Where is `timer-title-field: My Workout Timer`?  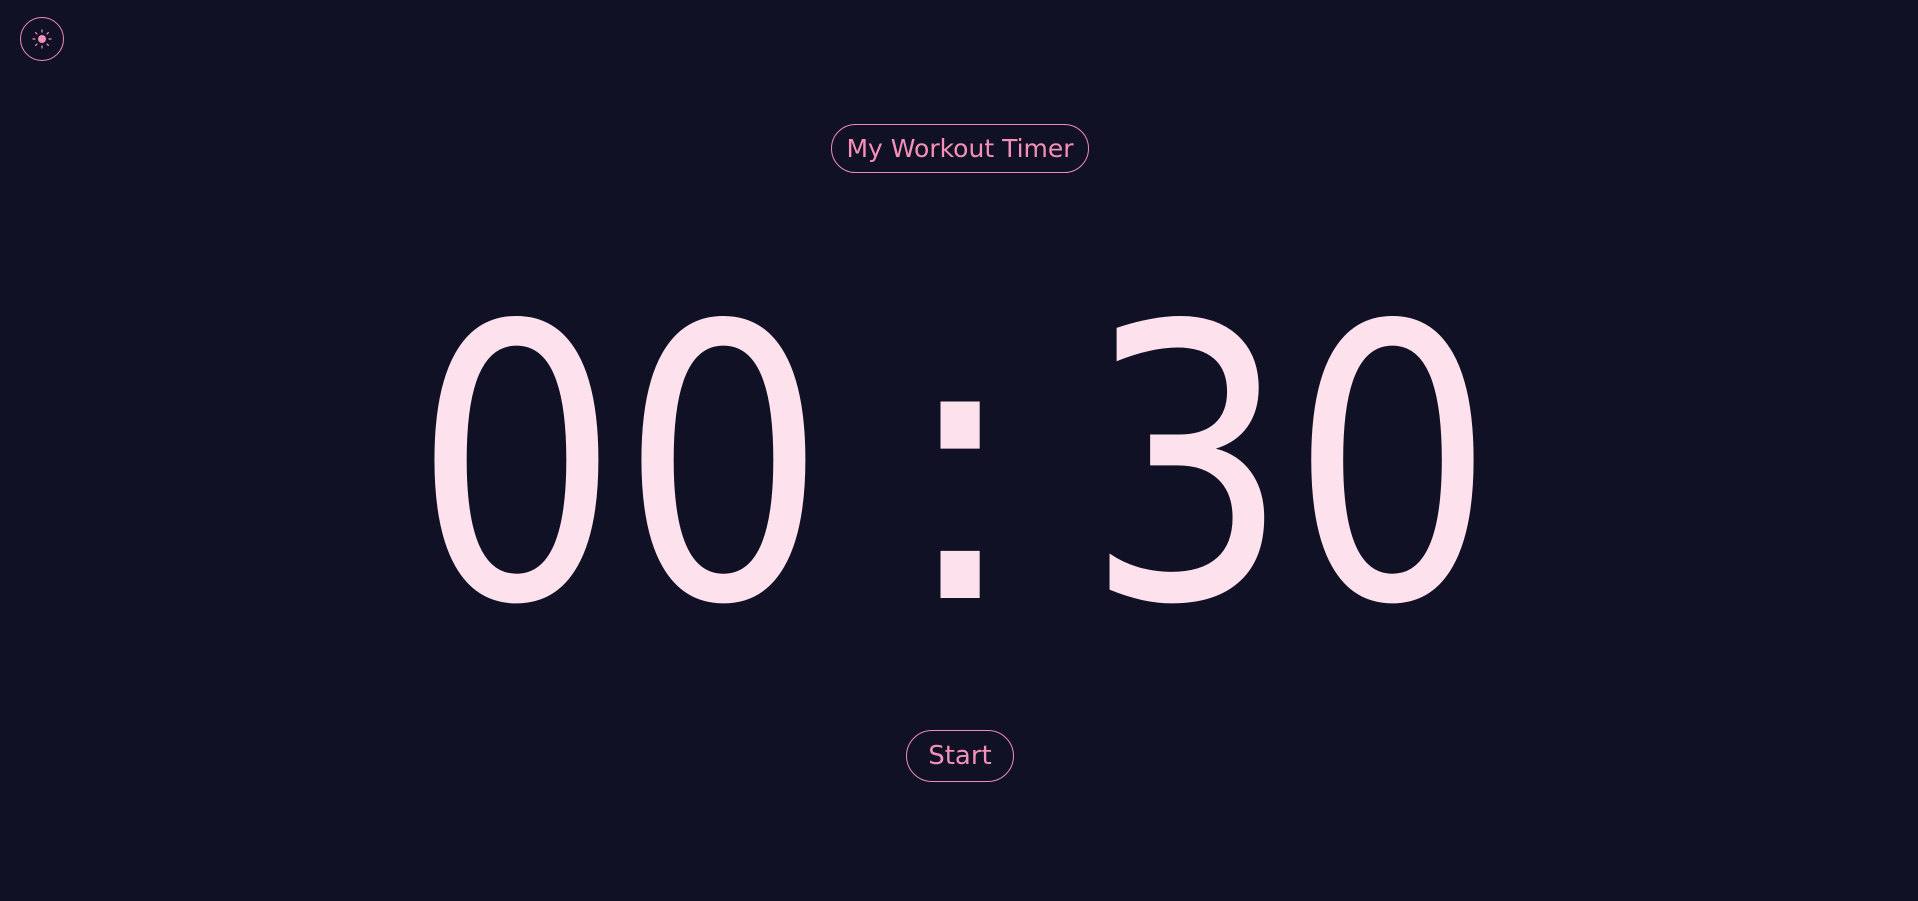
timer-title-field: My Workout Timer is located at coordinates (960, 148).